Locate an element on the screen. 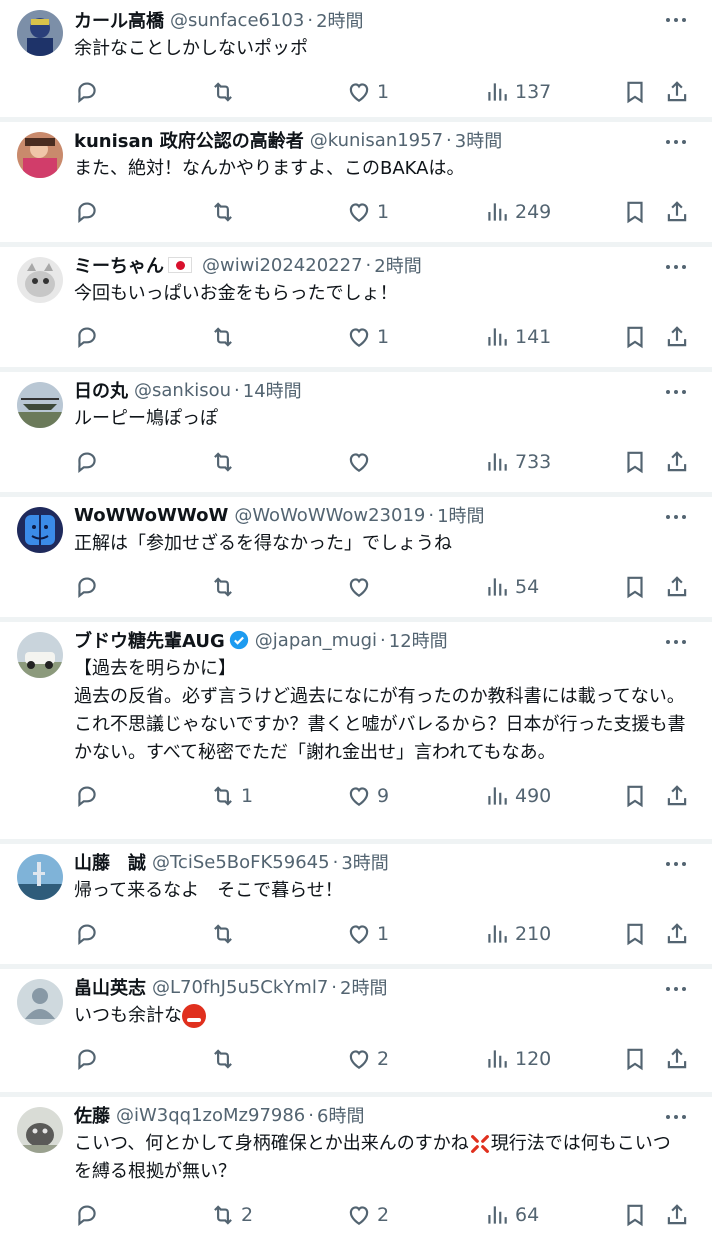 This screenshot has height=1246, width=712. user-handle: @L70fhJ5u5CkYml7 is located at coordinates (240, 987).